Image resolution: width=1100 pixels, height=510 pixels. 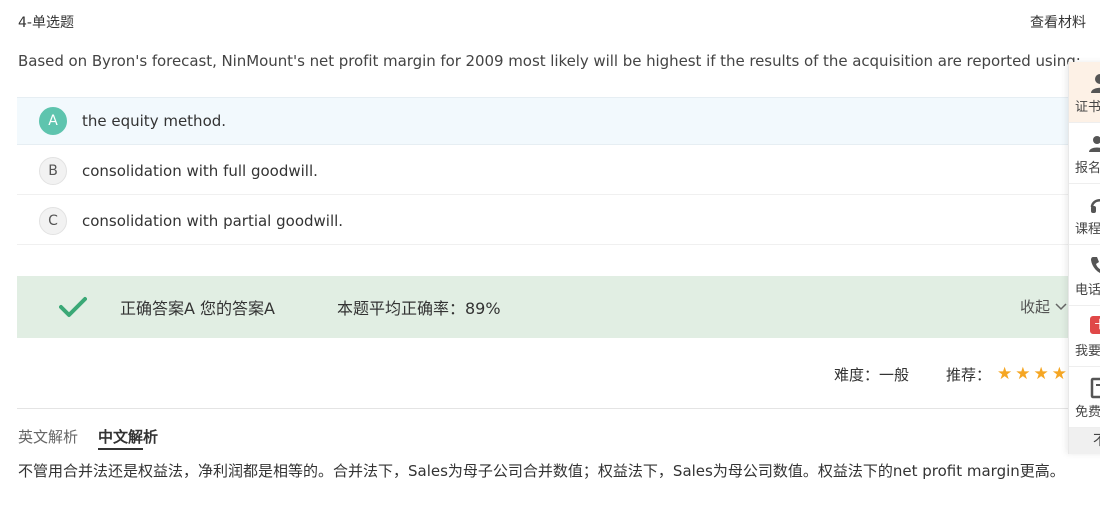 What do you see at coordinates (120, 449) in the screenshot?
I see `tab-underline` at bounding box center [120, 449].